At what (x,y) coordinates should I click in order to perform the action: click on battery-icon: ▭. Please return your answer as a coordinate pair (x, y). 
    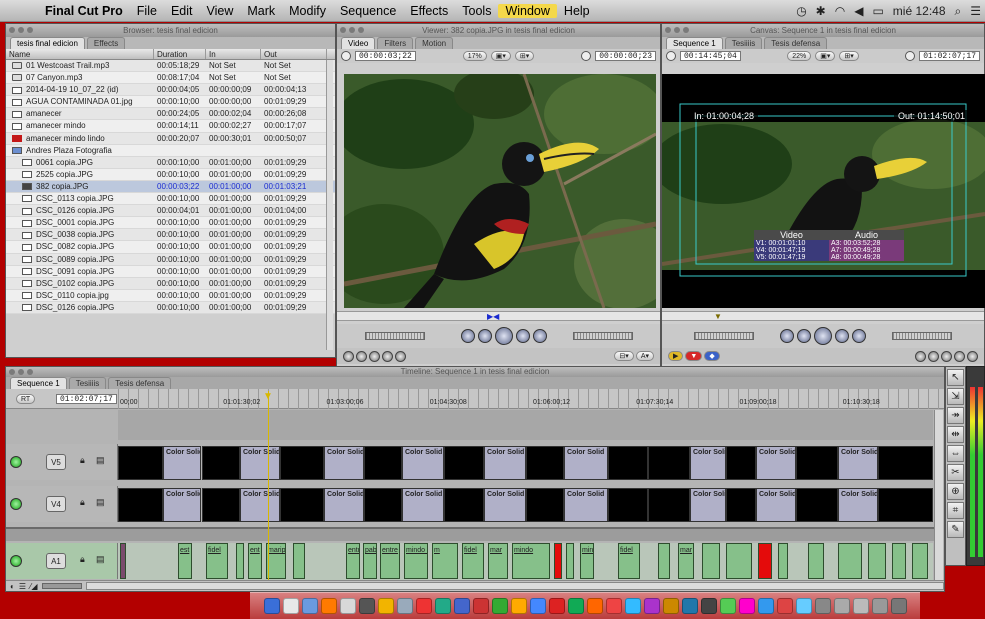
    Looking at the image, I should click on (877, 11).